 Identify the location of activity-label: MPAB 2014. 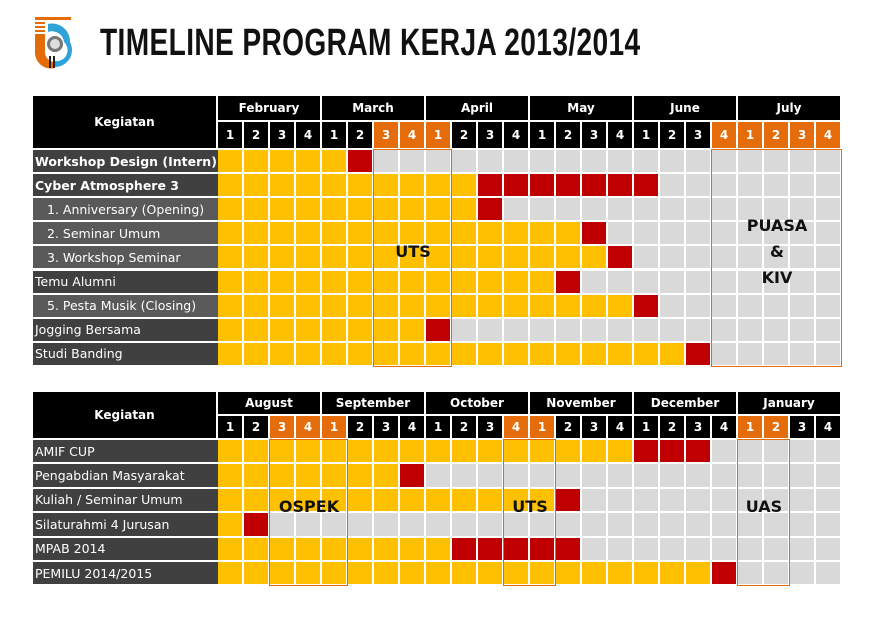
(125, 549).